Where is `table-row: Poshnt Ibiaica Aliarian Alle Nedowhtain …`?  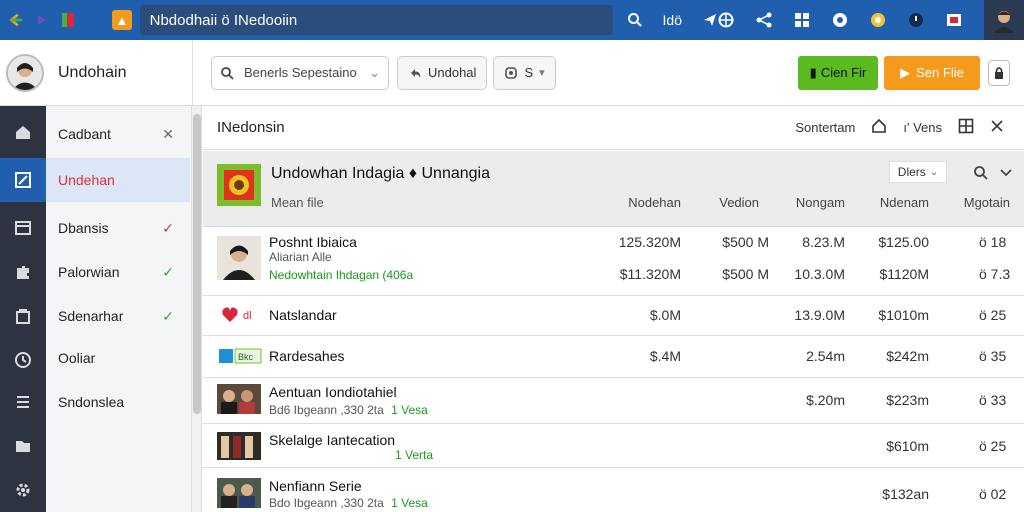
table-row: Poshnt Ibiaica Aliarian Alle Nedowhtain … is located at coordinates (613, 262).